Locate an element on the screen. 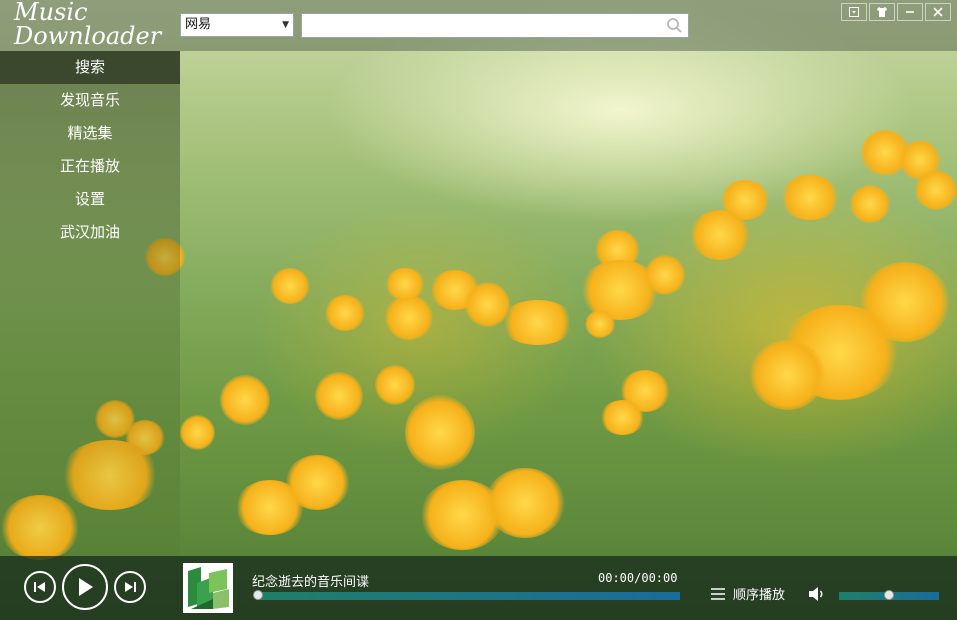 Image resolution: width=957 pixels, height=620 pixels. title-bar: Music Downloader 网易 ▼ is located at coordinates (478, 25).